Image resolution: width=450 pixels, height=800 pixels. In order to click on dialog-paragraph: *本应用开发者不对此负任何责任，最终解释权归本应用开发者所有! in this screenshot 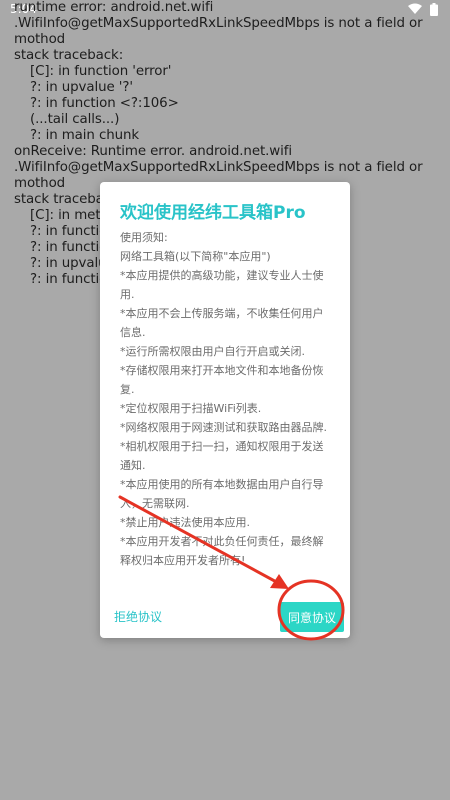, I will do `click(222, 551)`.